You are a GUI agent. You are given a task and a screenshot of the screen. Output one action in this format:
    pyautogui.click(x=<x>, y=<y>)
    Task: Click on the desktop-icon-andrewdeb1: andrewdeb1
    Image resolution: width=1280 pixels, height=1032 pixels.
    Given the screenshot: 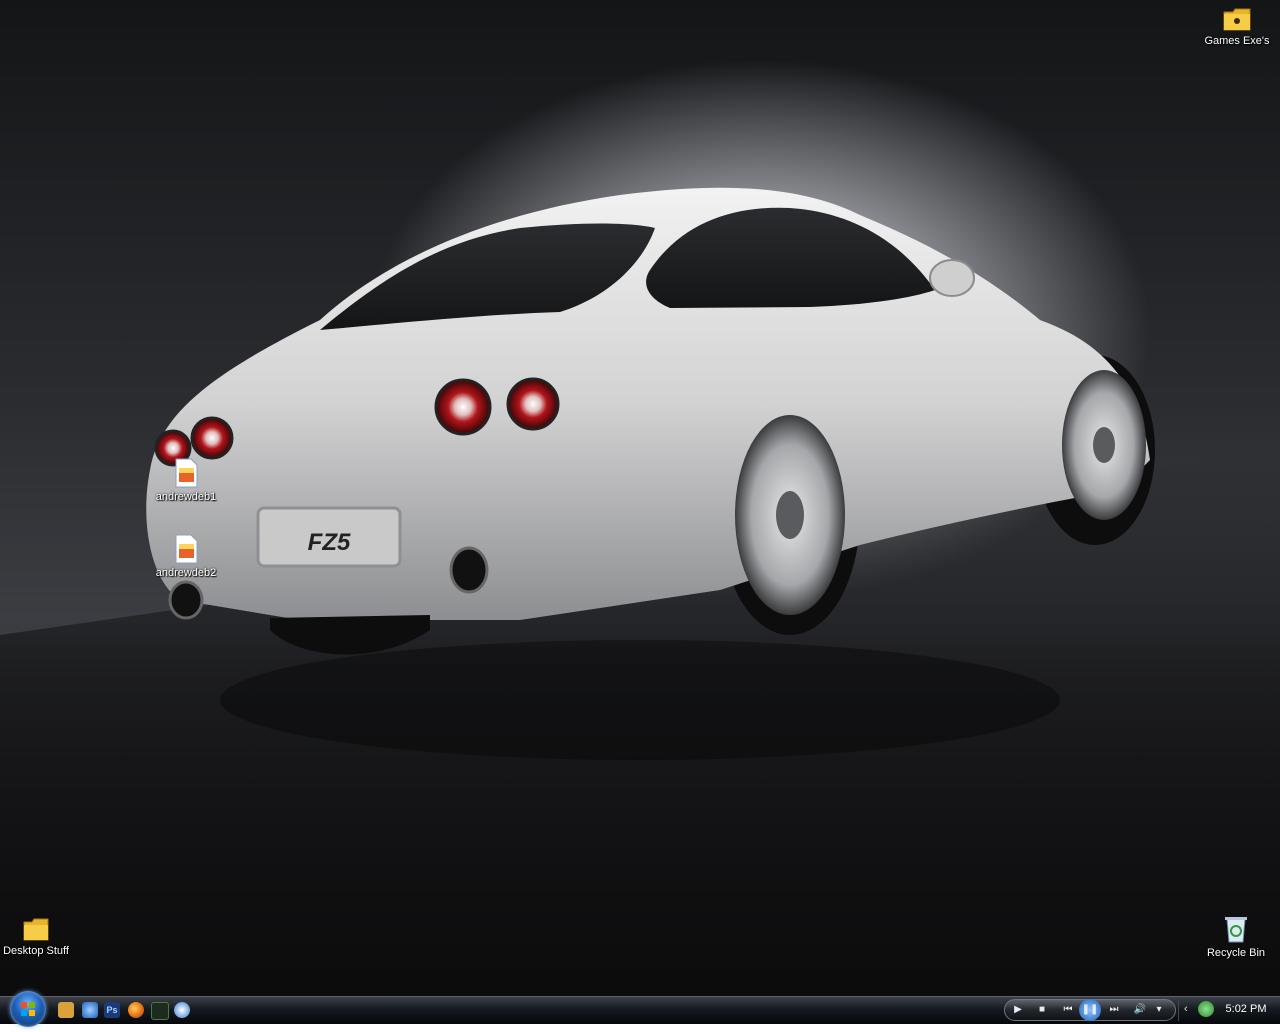 What is the action you would take?
    pyautogui.click(x=186, y=481)
    